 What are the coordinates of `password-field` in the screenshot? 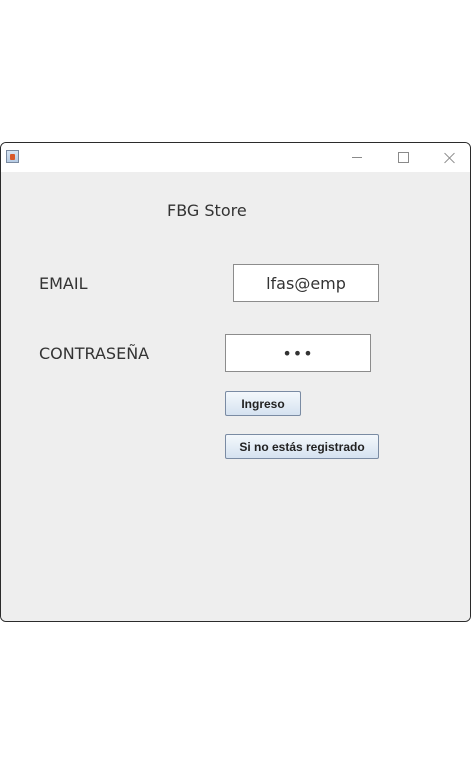 It's located at (298, 353).